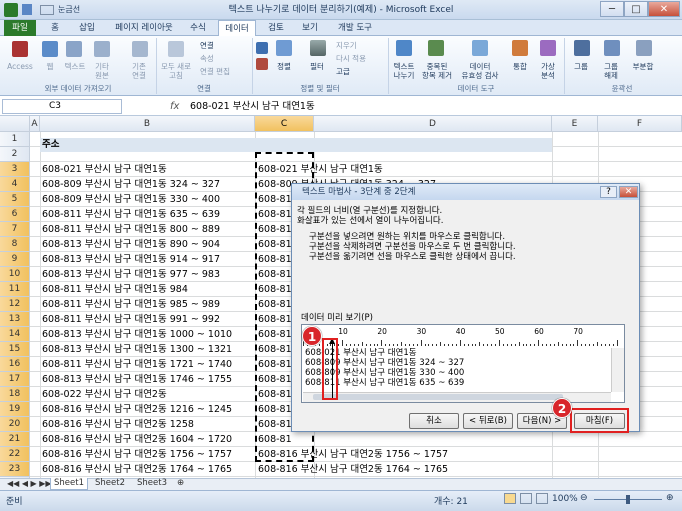 The width and height of the screenshot is (682, 511). I want to click on row-header: 16, so click(15, 364).